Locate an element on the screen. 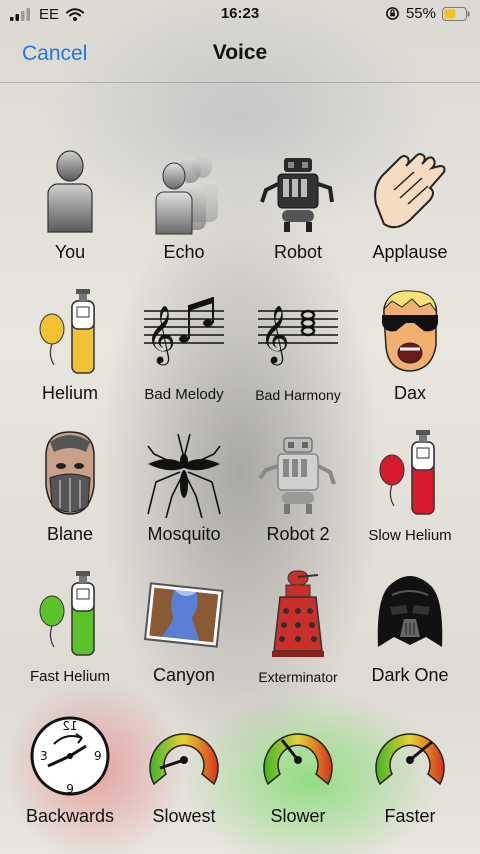 The image size is (480, 854). voice-label: Applause is located at coordinates (410, 252).